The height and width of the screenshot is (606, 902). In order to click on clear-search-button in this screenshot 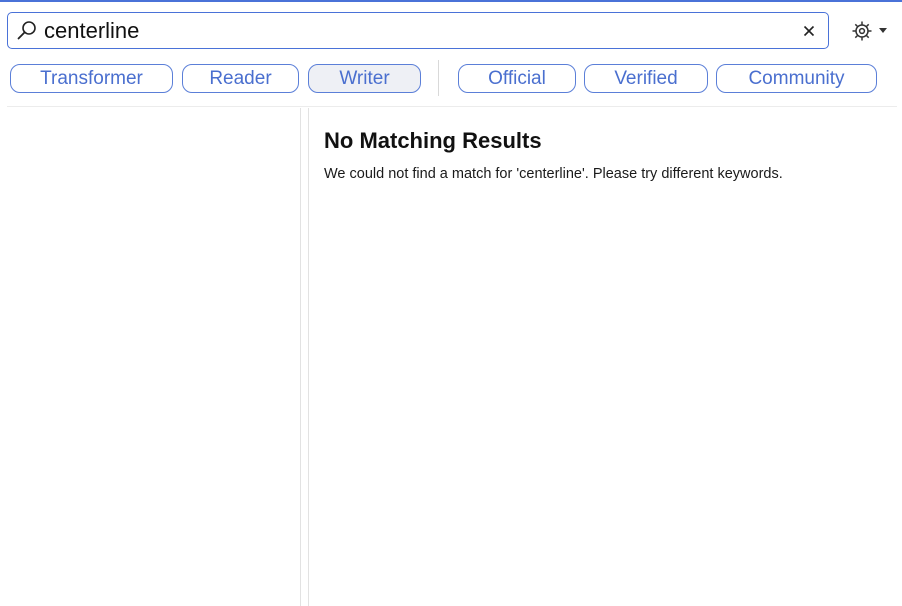, I will do `click(809, 31)`.